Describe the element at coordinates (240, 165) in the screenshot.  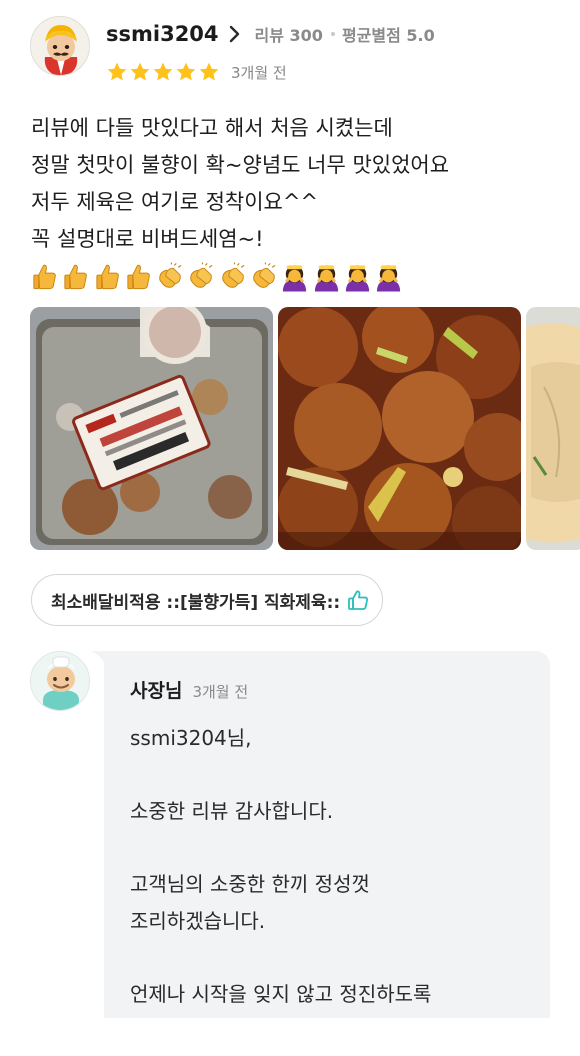
I see `review-line: 정말 첫맛이 불향이 확~양념도 너무 맛있었어요` at that location.